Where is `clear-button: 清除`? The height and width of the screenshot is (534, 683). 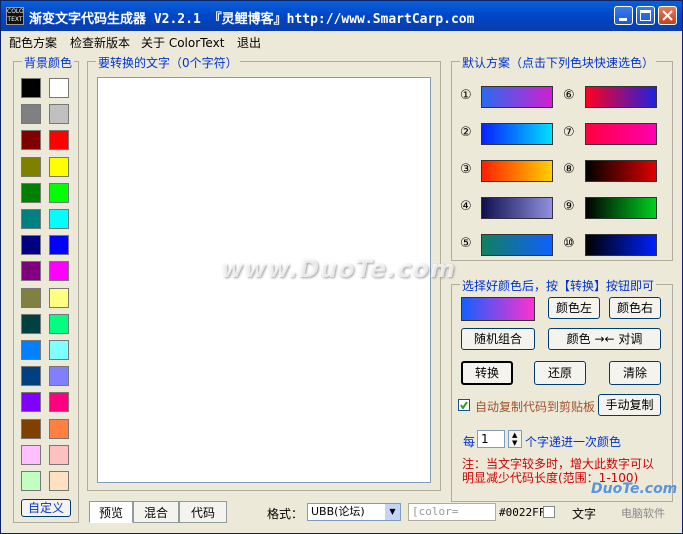
clear-button: 清除 is located at coordinates (635, 373).